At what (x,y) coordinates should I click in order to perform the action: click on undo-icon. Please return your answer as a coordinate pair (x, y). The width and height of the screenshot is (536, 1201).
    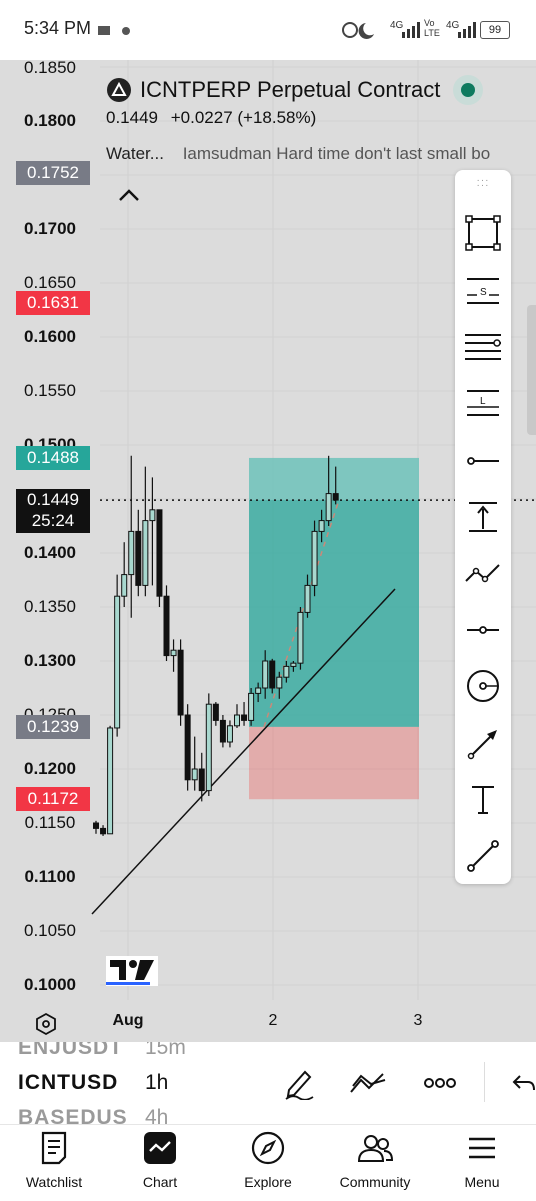
    Looking at the image, I should click on (523, 1083).